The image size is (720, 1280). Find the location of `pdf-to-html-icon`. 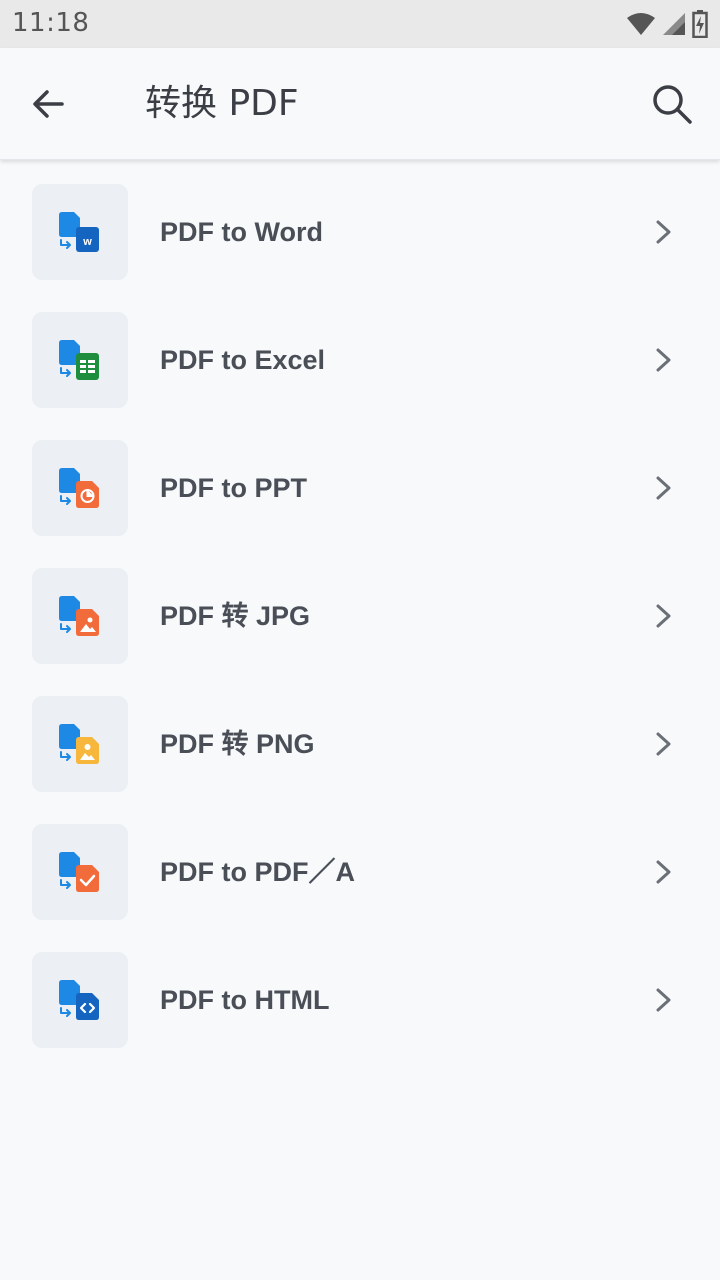

pdf-to-html-icon is located at coordinates (79, 1000).